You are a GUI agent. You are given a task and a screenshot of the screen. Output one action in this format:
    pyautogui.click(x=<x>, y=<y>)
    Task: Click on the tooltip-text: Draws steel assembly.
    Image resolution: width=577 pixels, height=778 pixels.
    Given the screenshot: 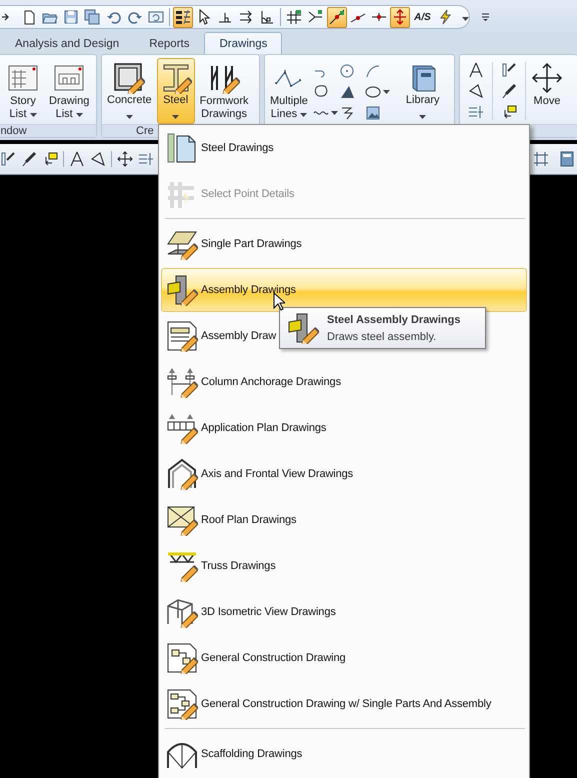 What is the action you would take?
    pyautogui.click(x=382, y=336)
    